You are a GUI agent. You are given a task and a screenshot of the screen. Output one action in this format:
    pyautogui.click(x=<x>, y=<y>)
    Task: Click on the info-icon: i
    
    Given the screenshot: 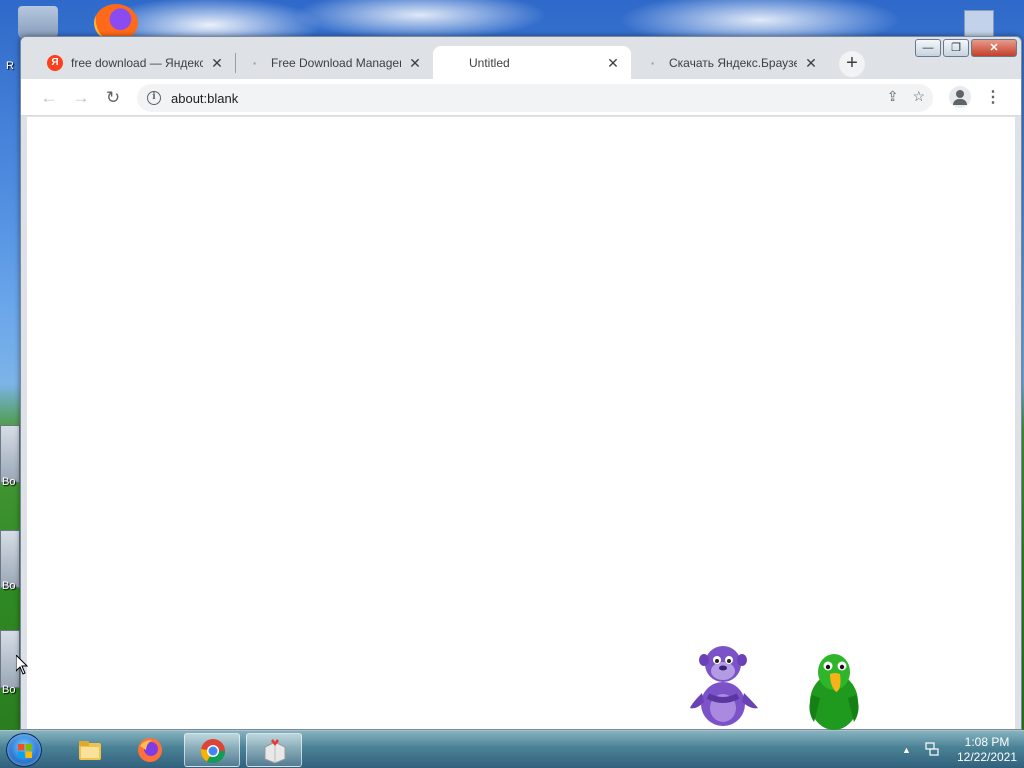 What is the action you would take?
    pyautogui.click(x=154, y=98)
    